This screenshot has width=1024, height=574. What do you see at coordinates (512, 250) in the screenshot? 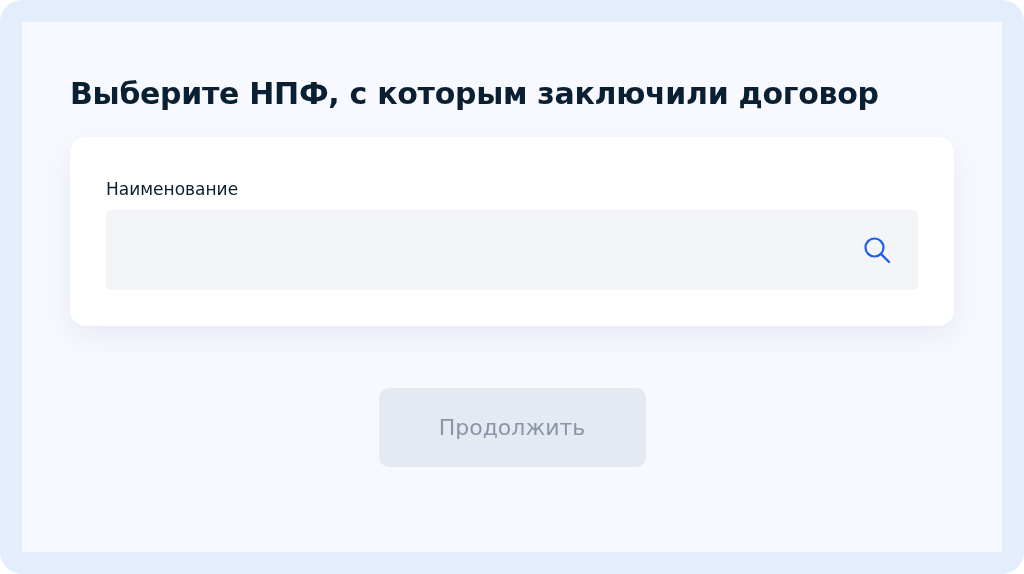
I see `search-field` at bounding box center [512, 250].